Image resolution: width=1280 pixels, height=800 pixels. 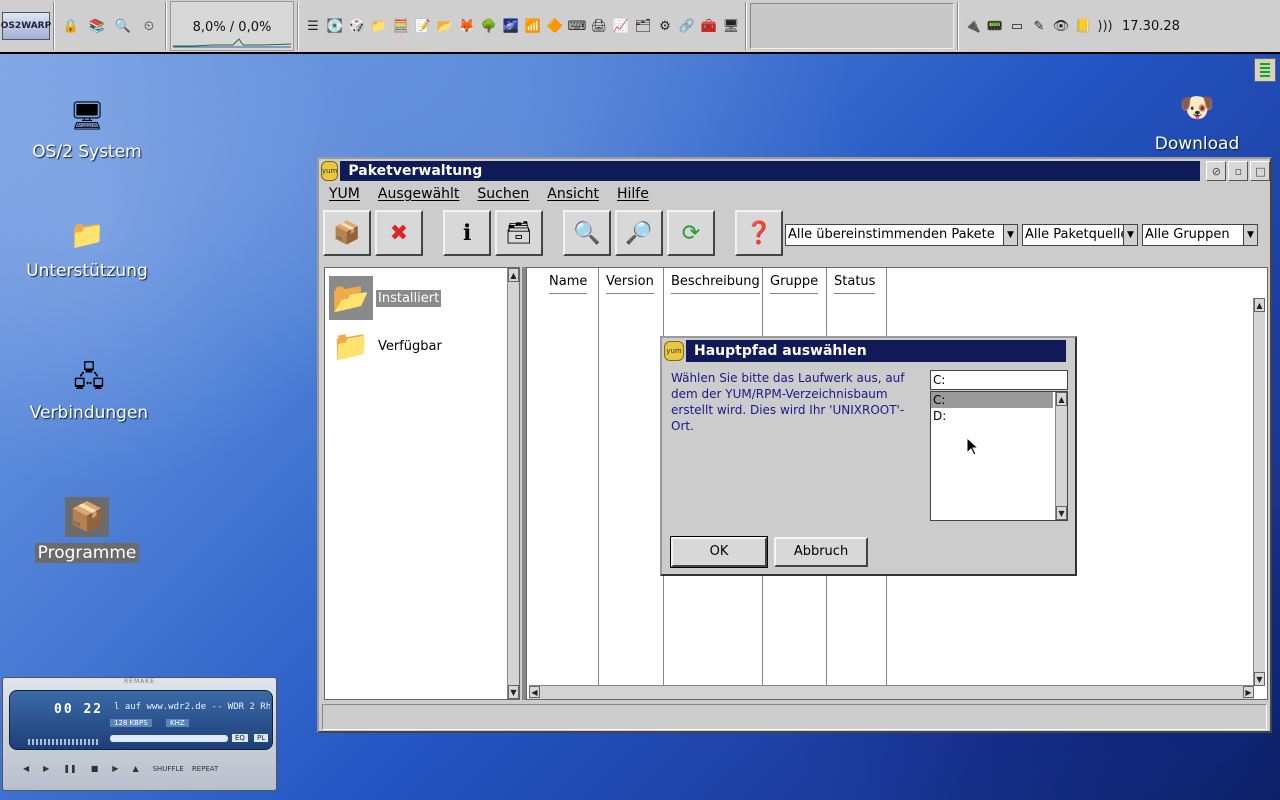 What do you see at coordinates (1080, 235) in the screenshot?
I see `source-filter-select: Alle Paketquellen ▼` at bounding box center [1080, 235].